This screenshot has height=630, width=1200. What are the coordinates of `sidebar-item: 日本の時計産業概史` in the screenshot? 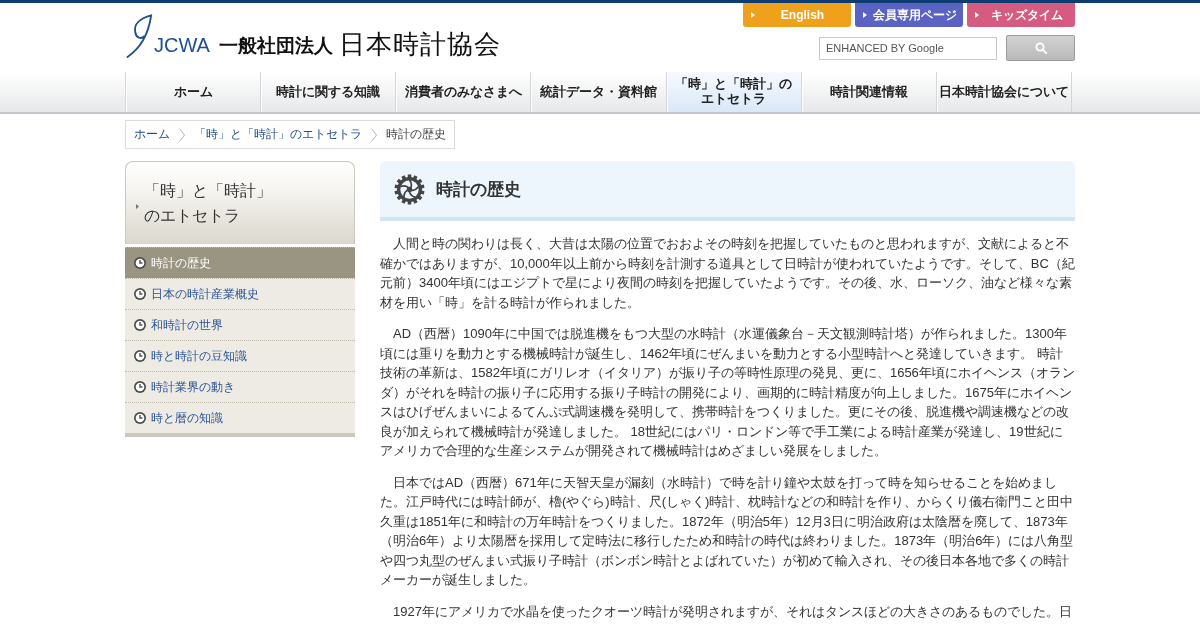 It's located at (240, 293).